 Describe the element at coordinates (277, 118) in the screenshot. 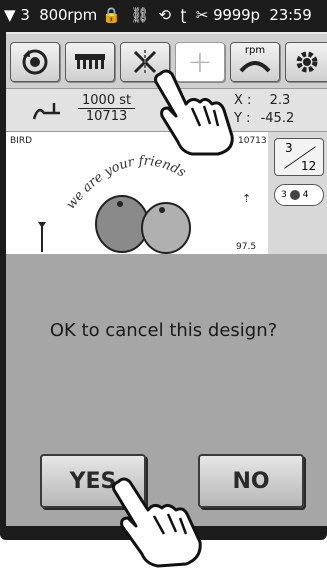

I see `y-value: -45.2` at that location.